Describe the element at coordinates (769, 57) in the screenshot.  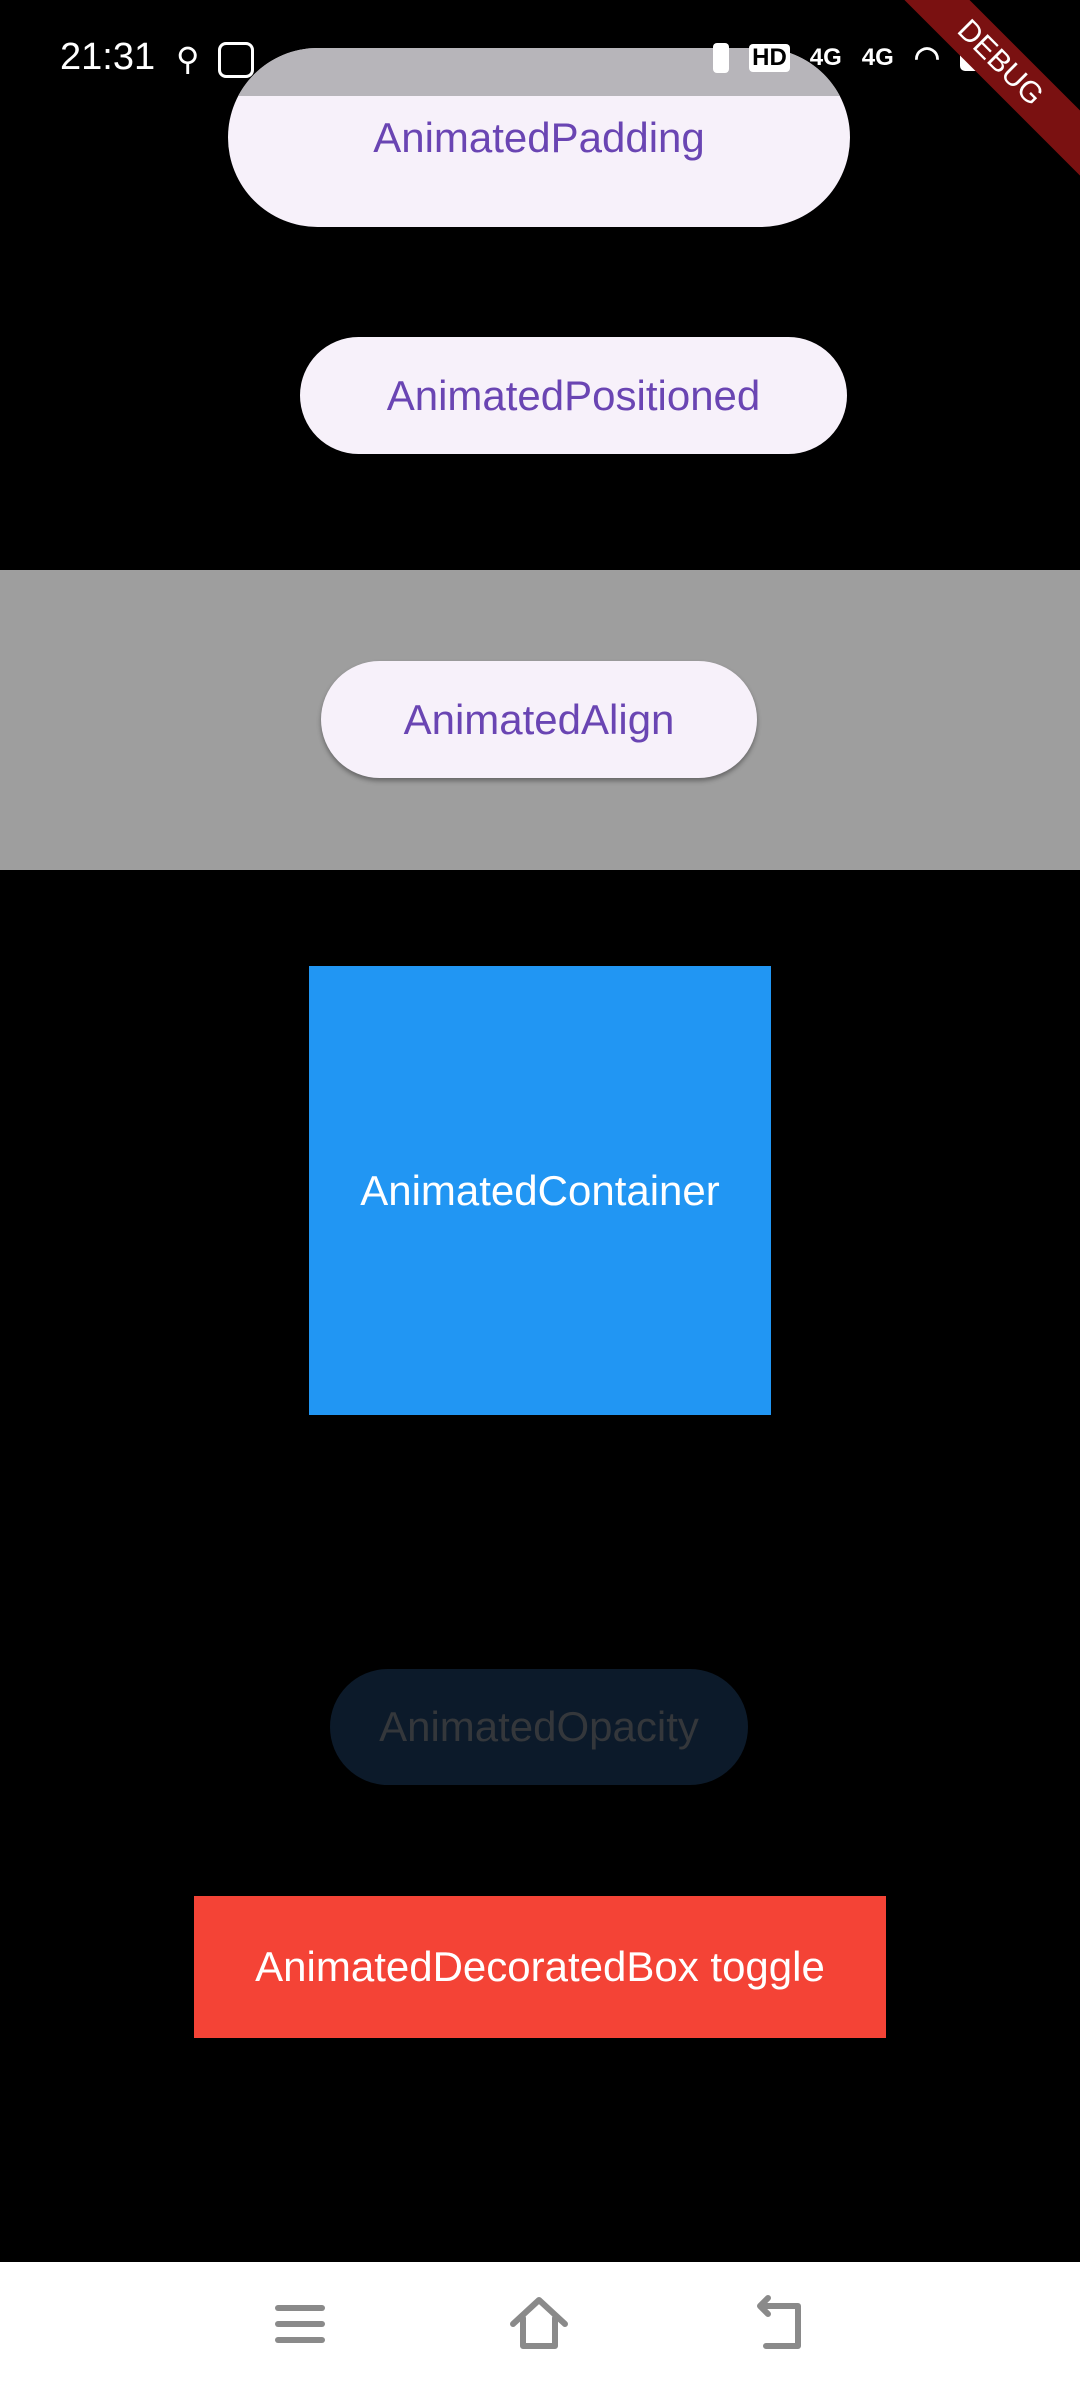
I see `hd-icon: HD` at that location.